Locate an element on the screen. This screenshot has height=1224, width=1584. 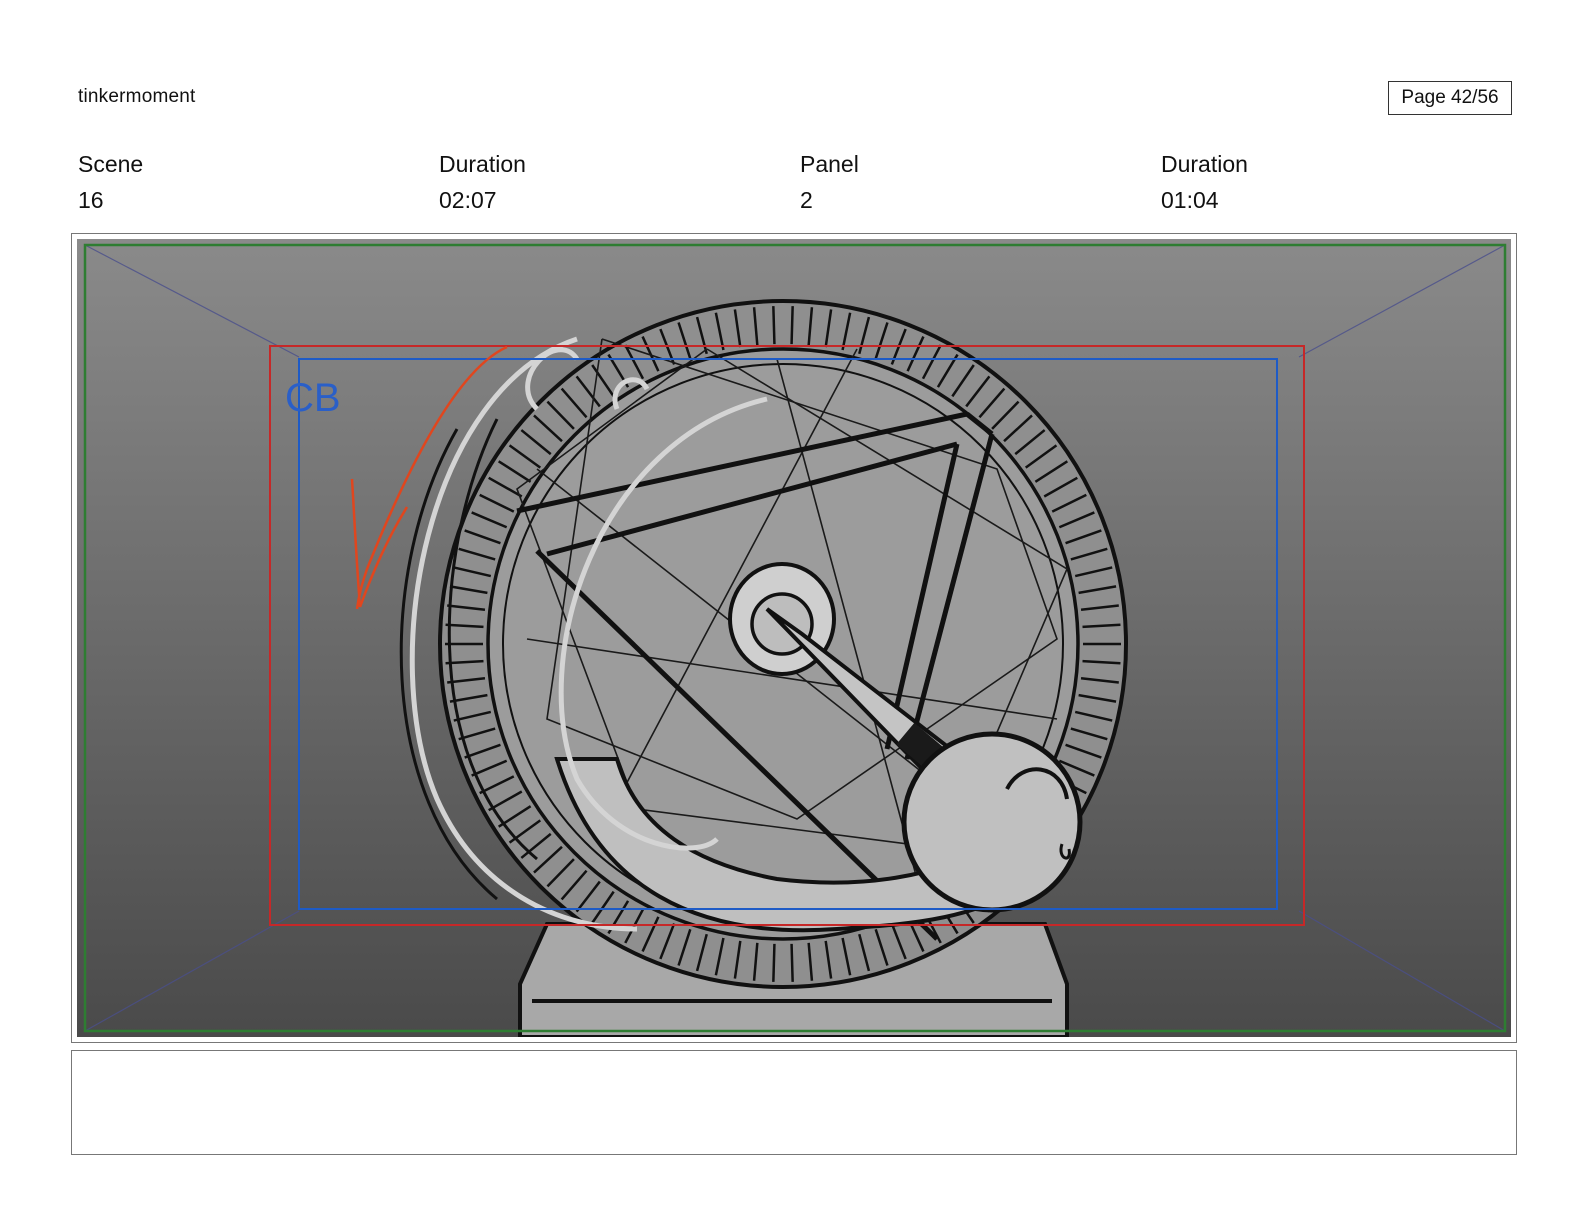
scene-duration-info: Duration 02:07 is located at coordinates (482, 182).